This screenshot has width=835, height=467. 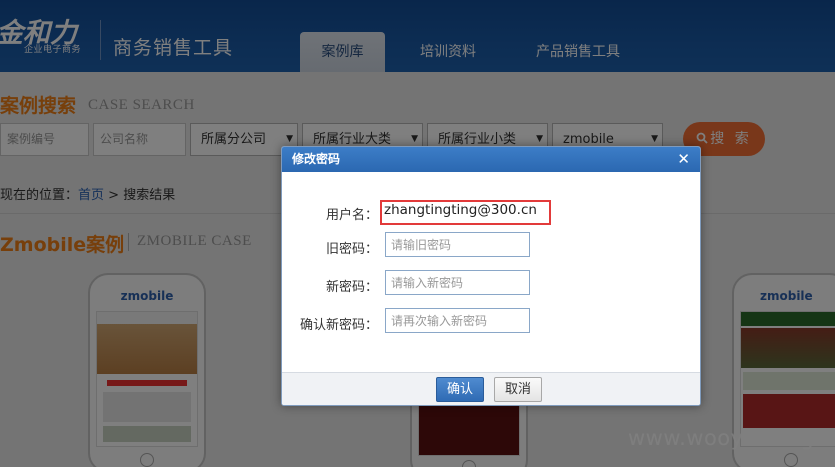 I want to click on confirm-button: 确认, so click(x=460, y=389).